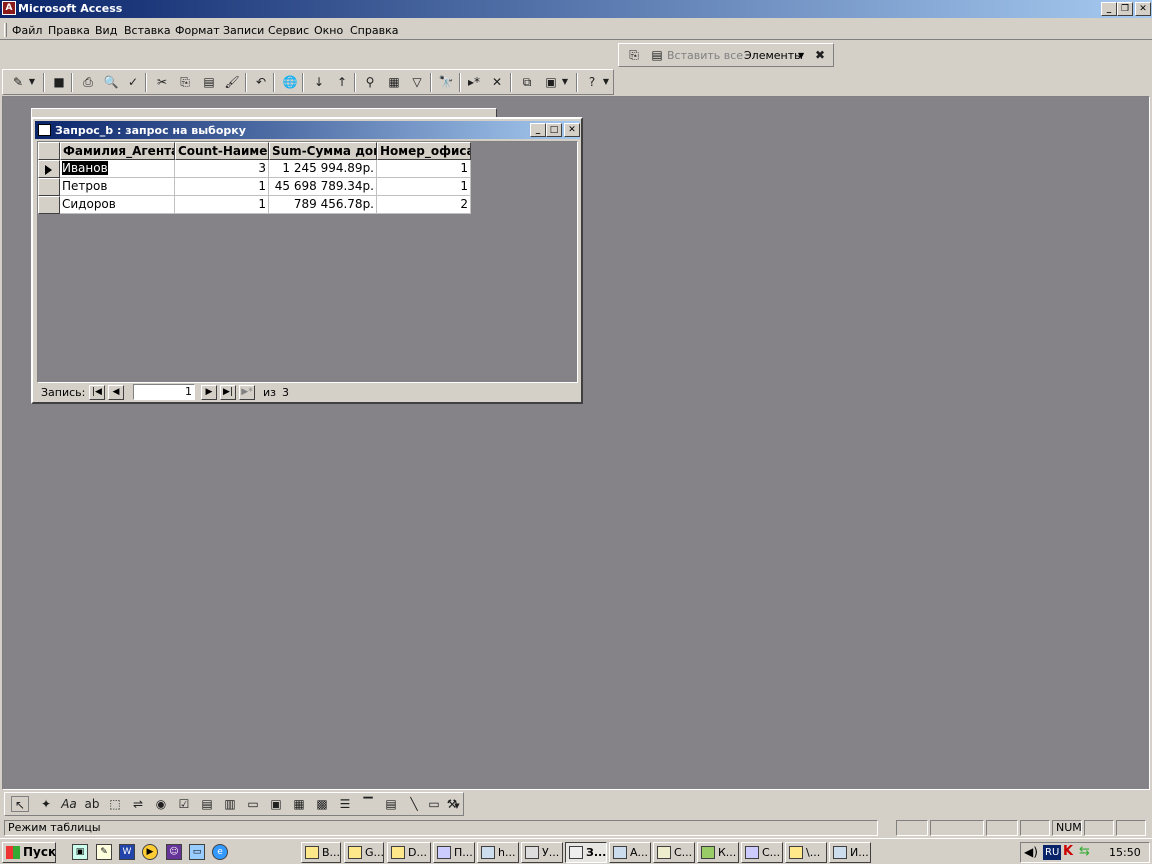 The width and height of the screenshot is (1152, 864). I want to click on hyperlink-icon: 🌐, so click(290, 82).